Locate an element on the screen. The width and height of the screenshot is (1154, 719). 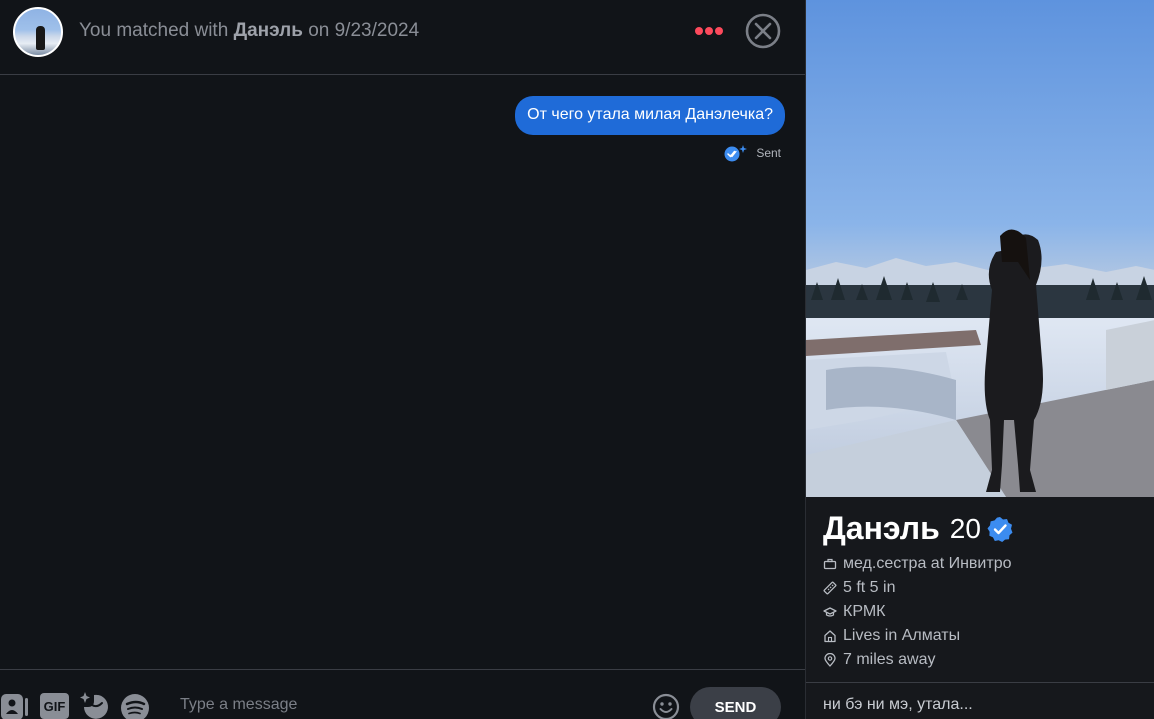
match-info: You matched with Данэль on 9/23/2024 is located at coordinates (249, 31).